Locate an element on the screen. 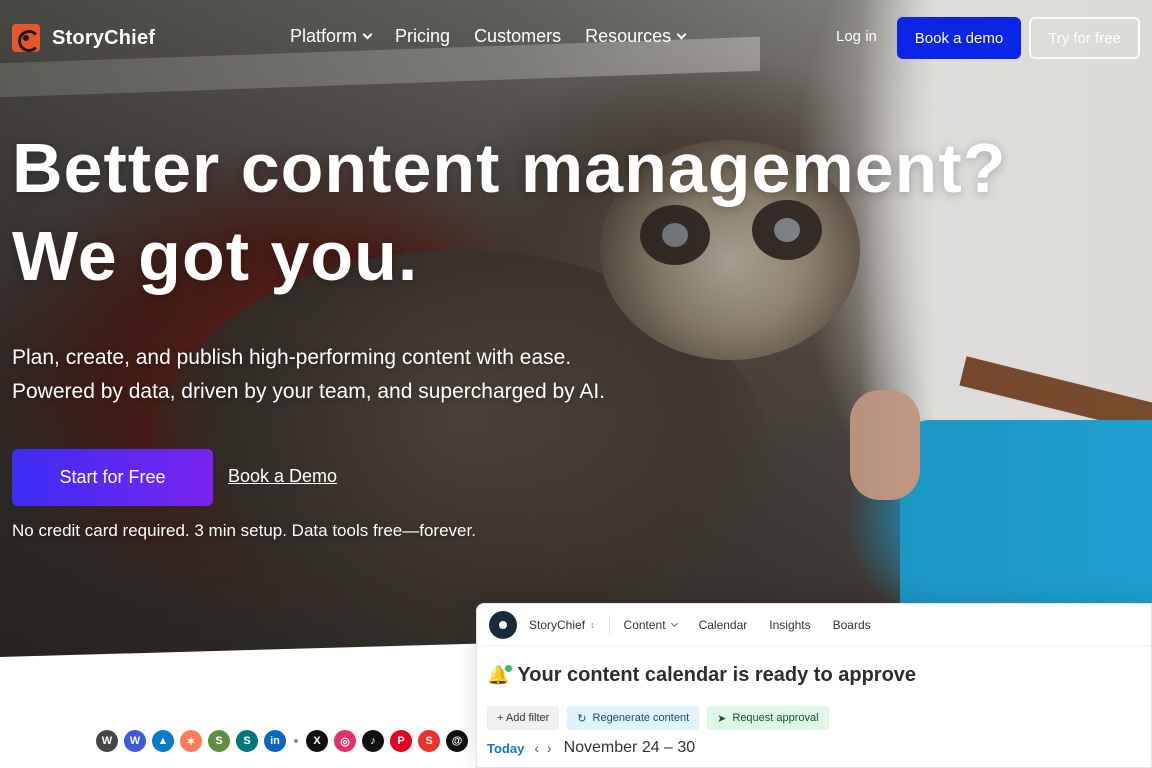 The height and width of the screenshot is (768, 1152). sharepoint-icon: S is located at coordinates (247, 741).